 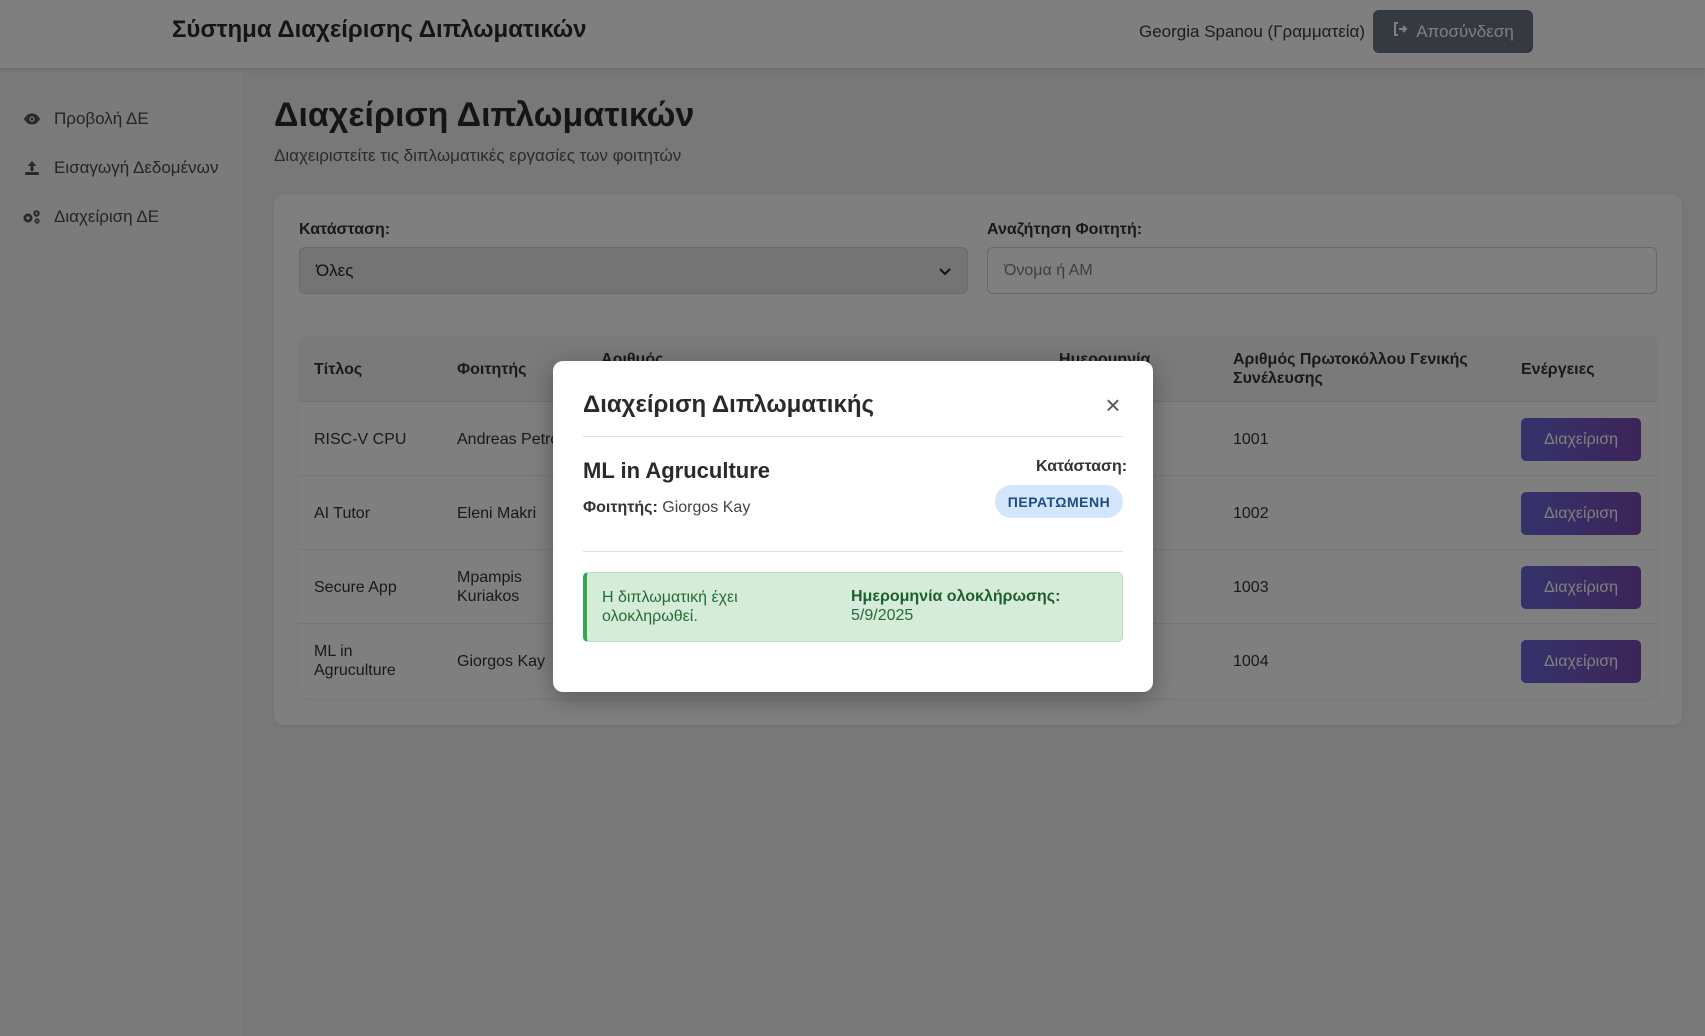 I want to click on thesis-title: ML in Agruculture, so click(x=676, y=470).